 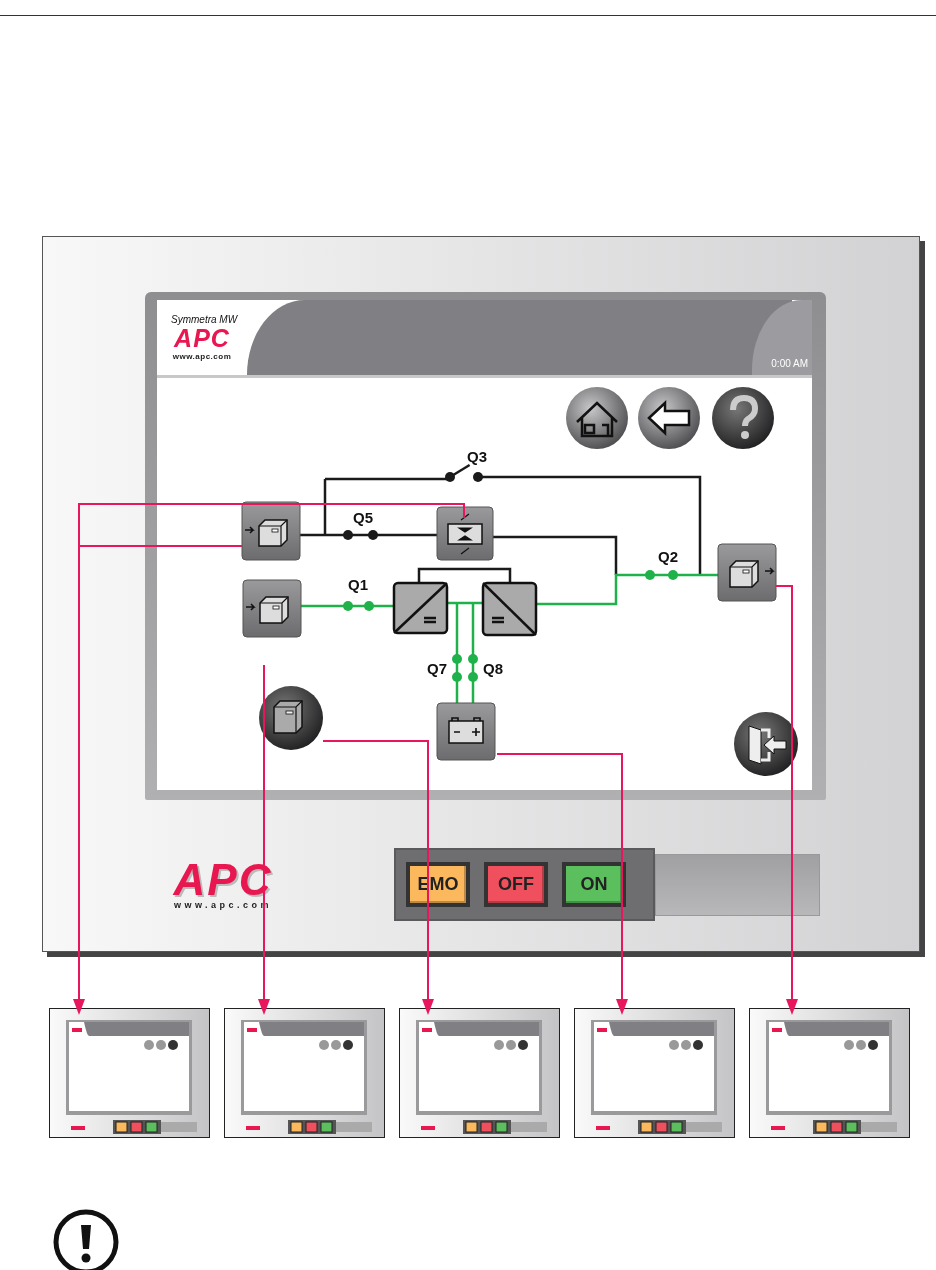 I want to click on back-button, so click(x=669, y=418).